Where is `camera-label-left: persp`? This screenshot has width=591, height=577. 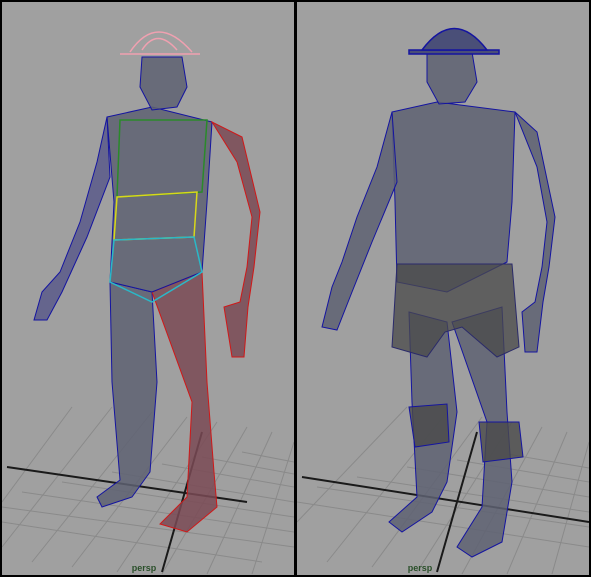 camera-label-left: persp is located at coordinates (144, 568).